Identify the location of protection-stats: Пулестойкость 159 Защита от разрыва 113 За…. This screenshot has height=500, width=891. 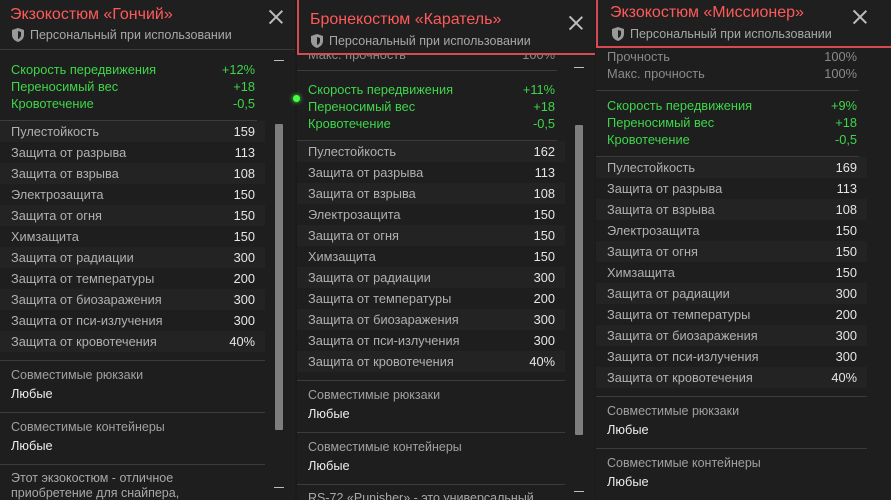
(132, 236).